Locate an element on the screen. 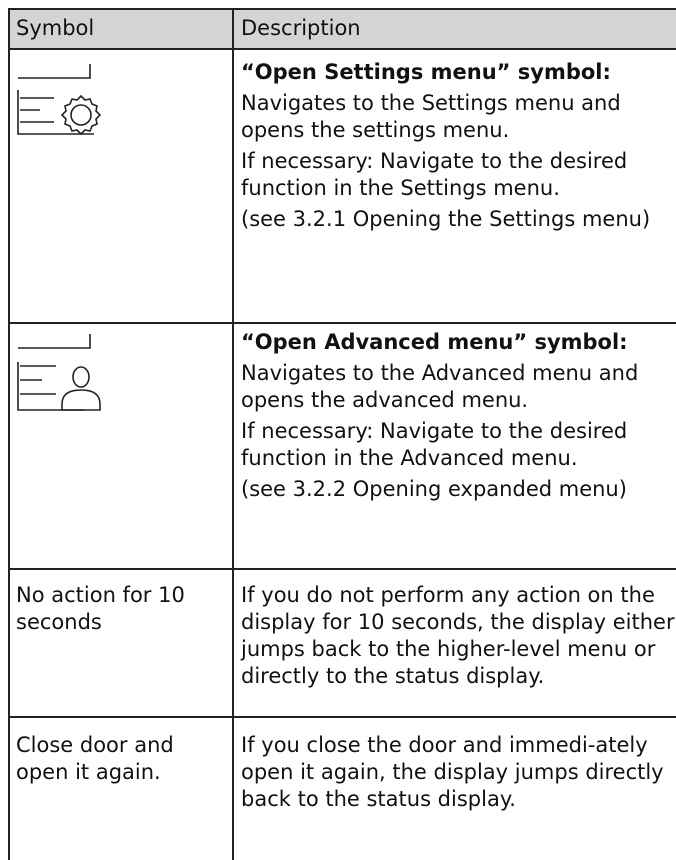 This screenshot has height=860, width=676. table-border-top is located at coordinates (342, 9).